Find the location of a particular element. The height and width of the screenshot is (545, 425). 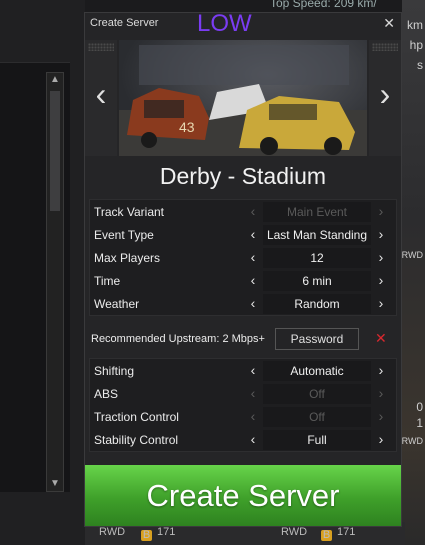

setting-label: Track Variant is located at coordinates (129, 212).